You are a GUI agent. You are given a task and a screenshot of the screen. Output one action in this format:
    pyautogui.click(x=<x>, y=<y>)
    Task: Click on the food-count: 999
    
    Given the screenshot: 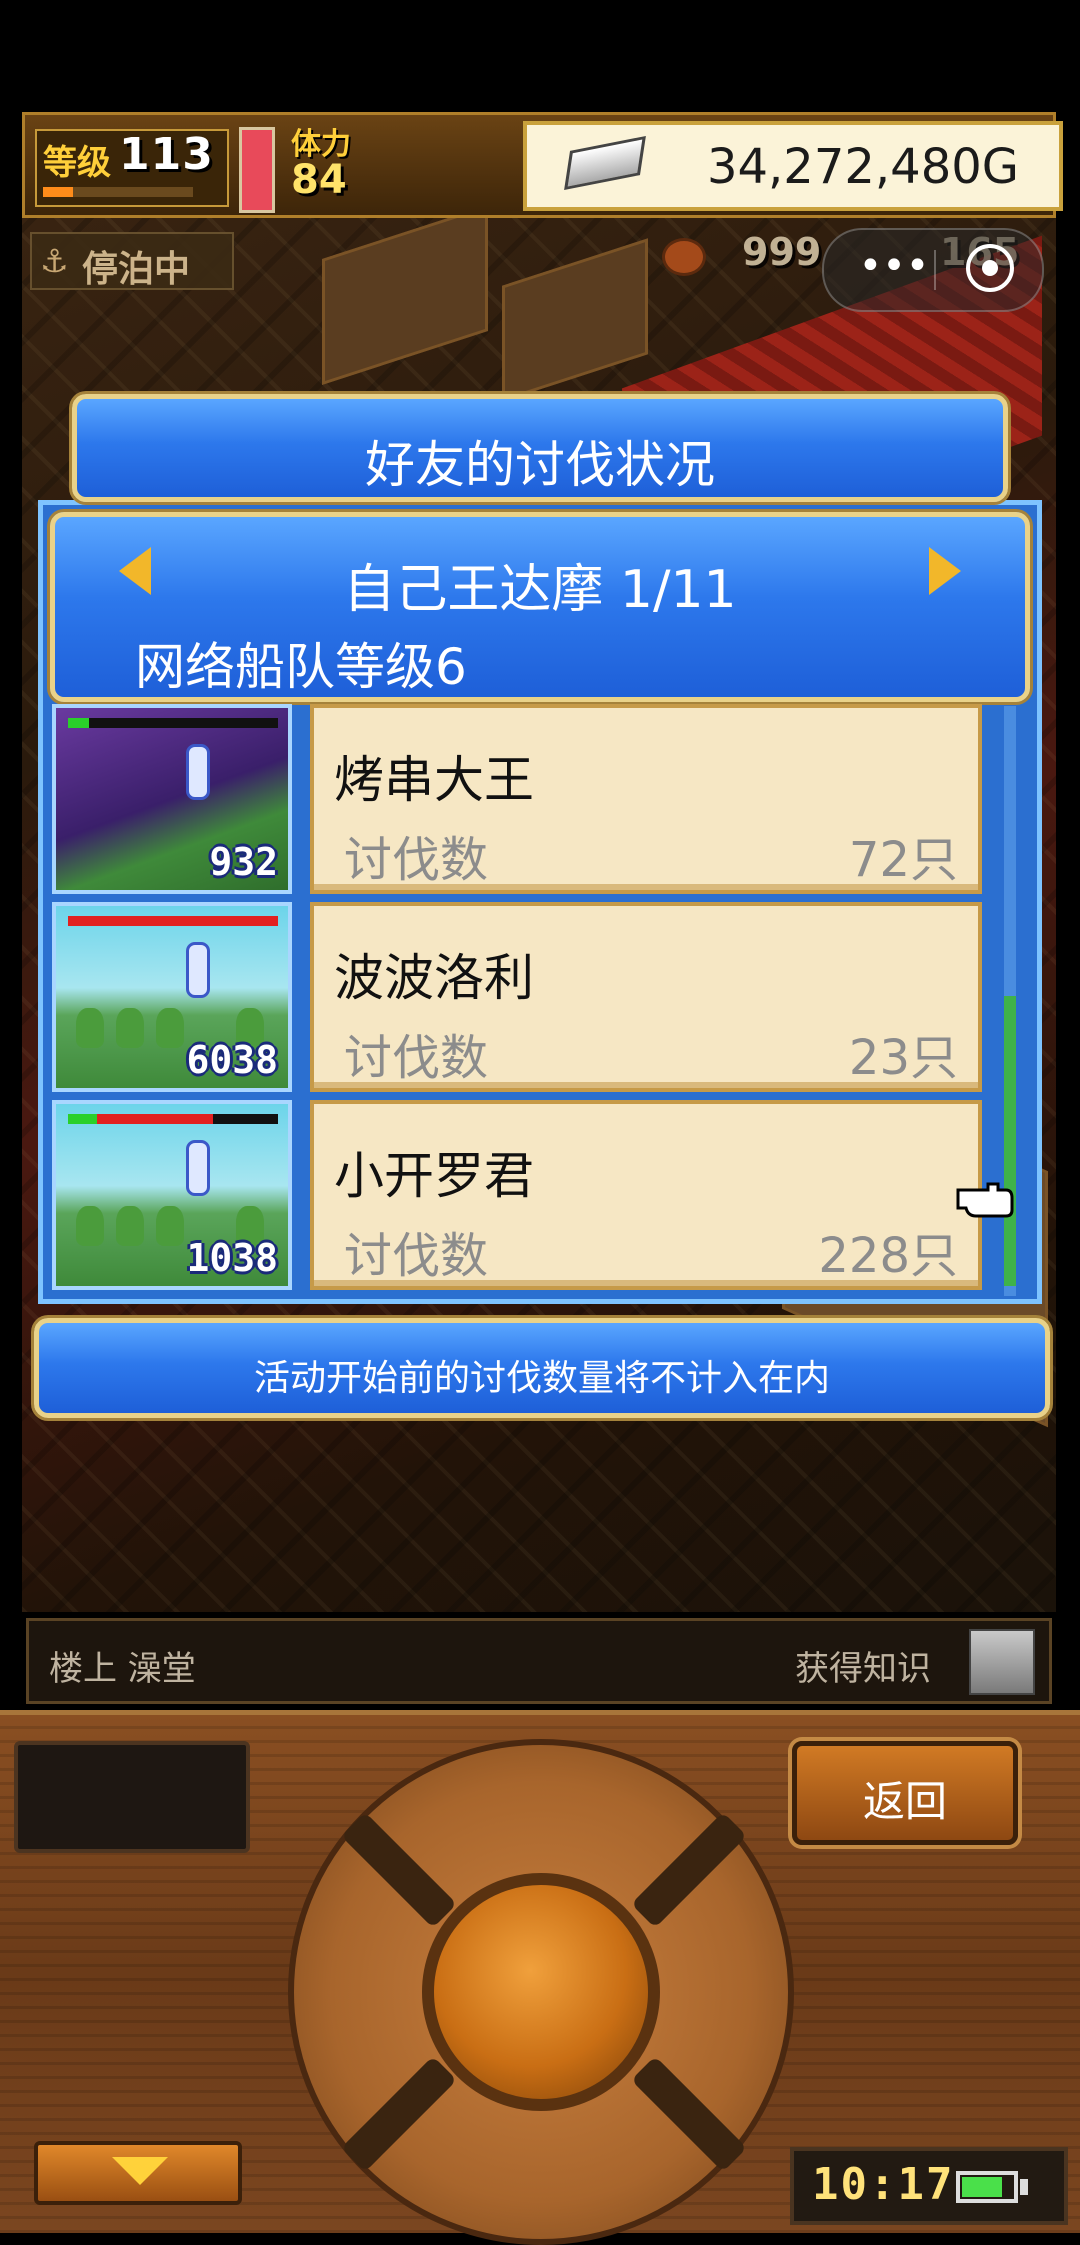 What is the action you would take?
    pyautogui.click(x=782, y=252)
    